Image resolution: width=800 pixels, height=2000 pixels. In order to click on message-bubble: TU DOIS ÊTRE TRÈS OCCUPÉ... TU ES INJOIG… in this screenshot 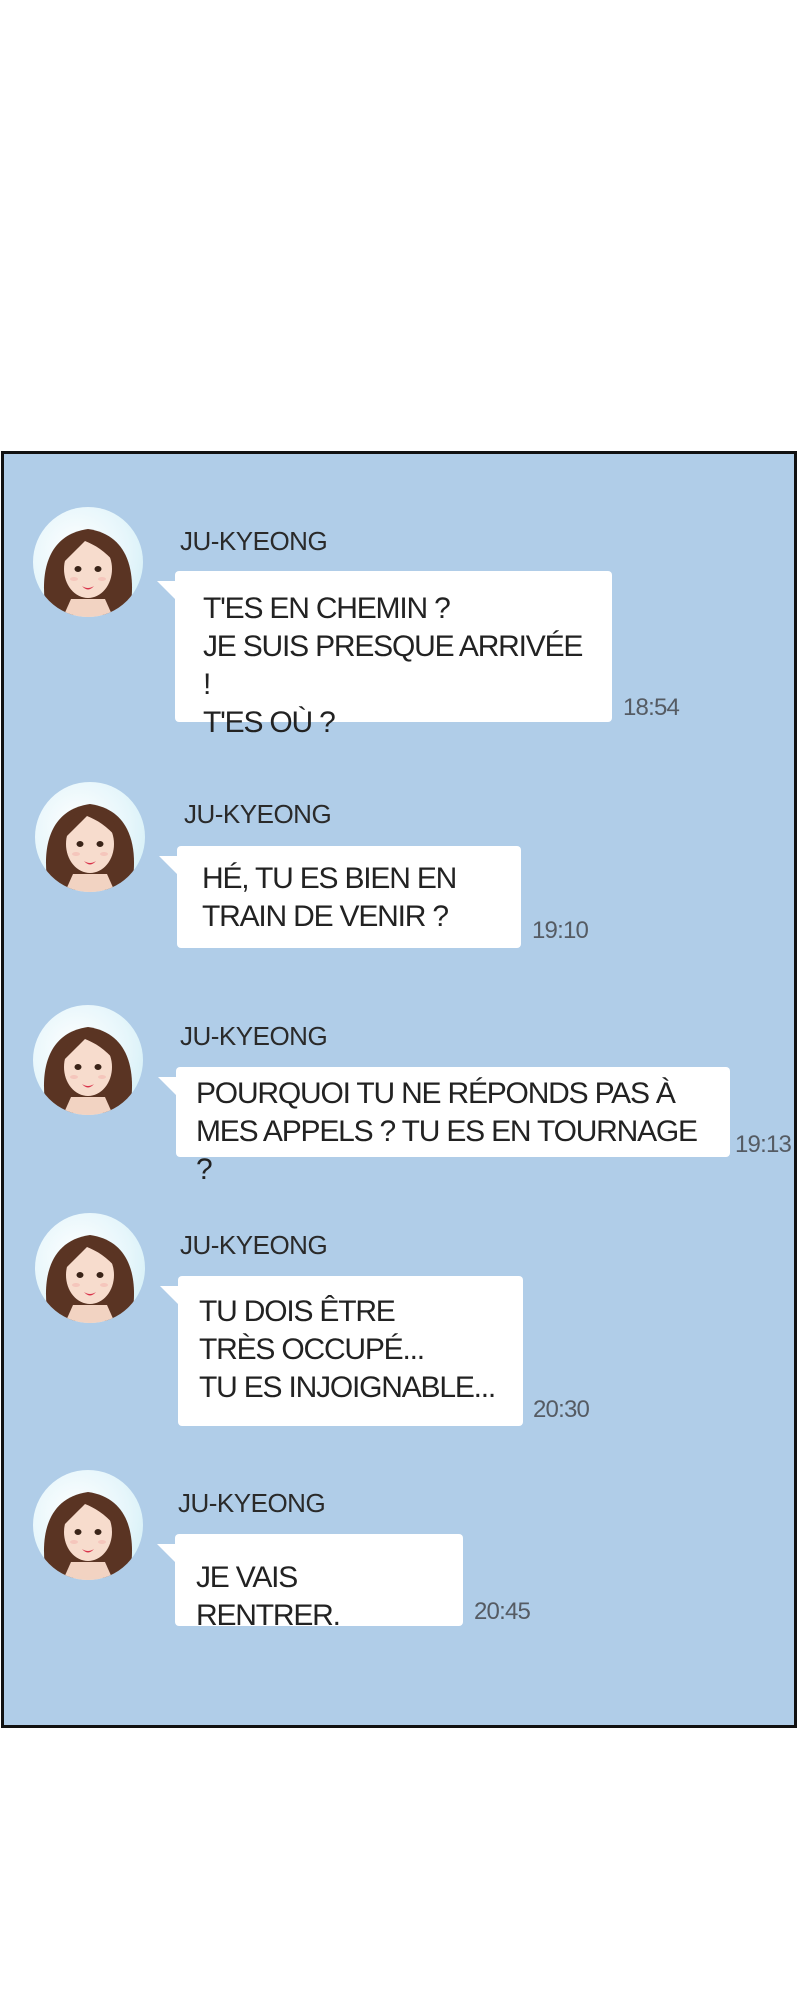, I will do `click(341, 1351)`.